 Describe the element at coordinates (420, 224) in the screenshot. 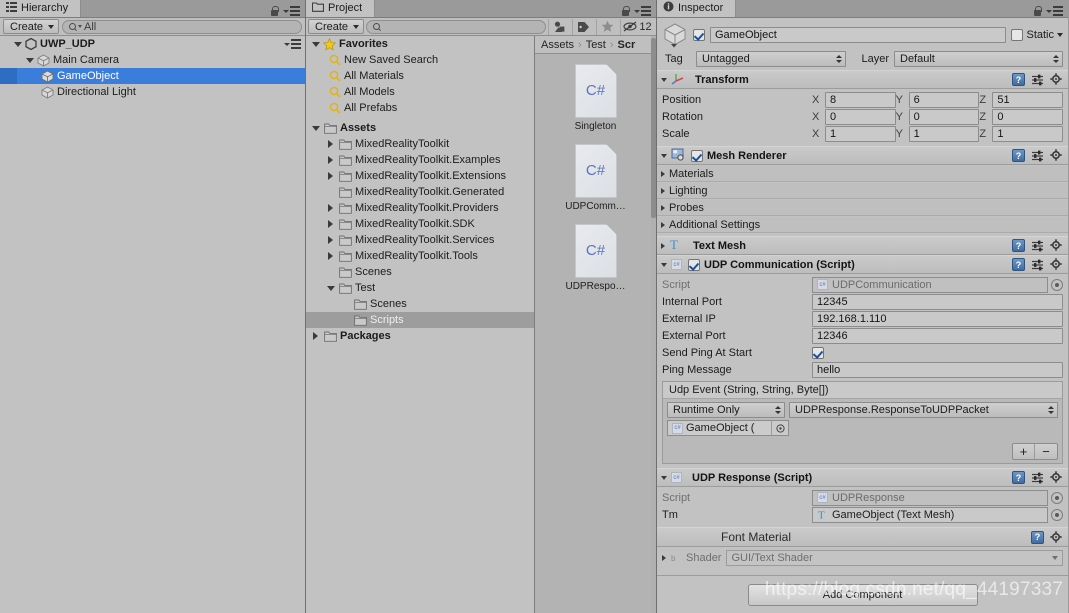

I see `project-tree-item: MixedRealityToolkit.SDK` at that location.